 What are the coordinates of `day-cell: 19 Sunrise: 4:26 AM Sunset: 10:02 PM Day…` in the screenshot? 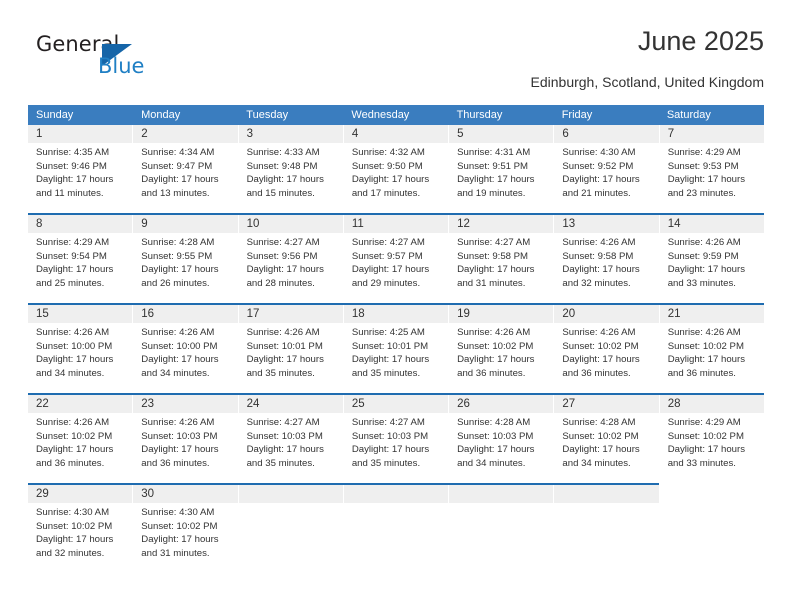 It's located at (502, 349).